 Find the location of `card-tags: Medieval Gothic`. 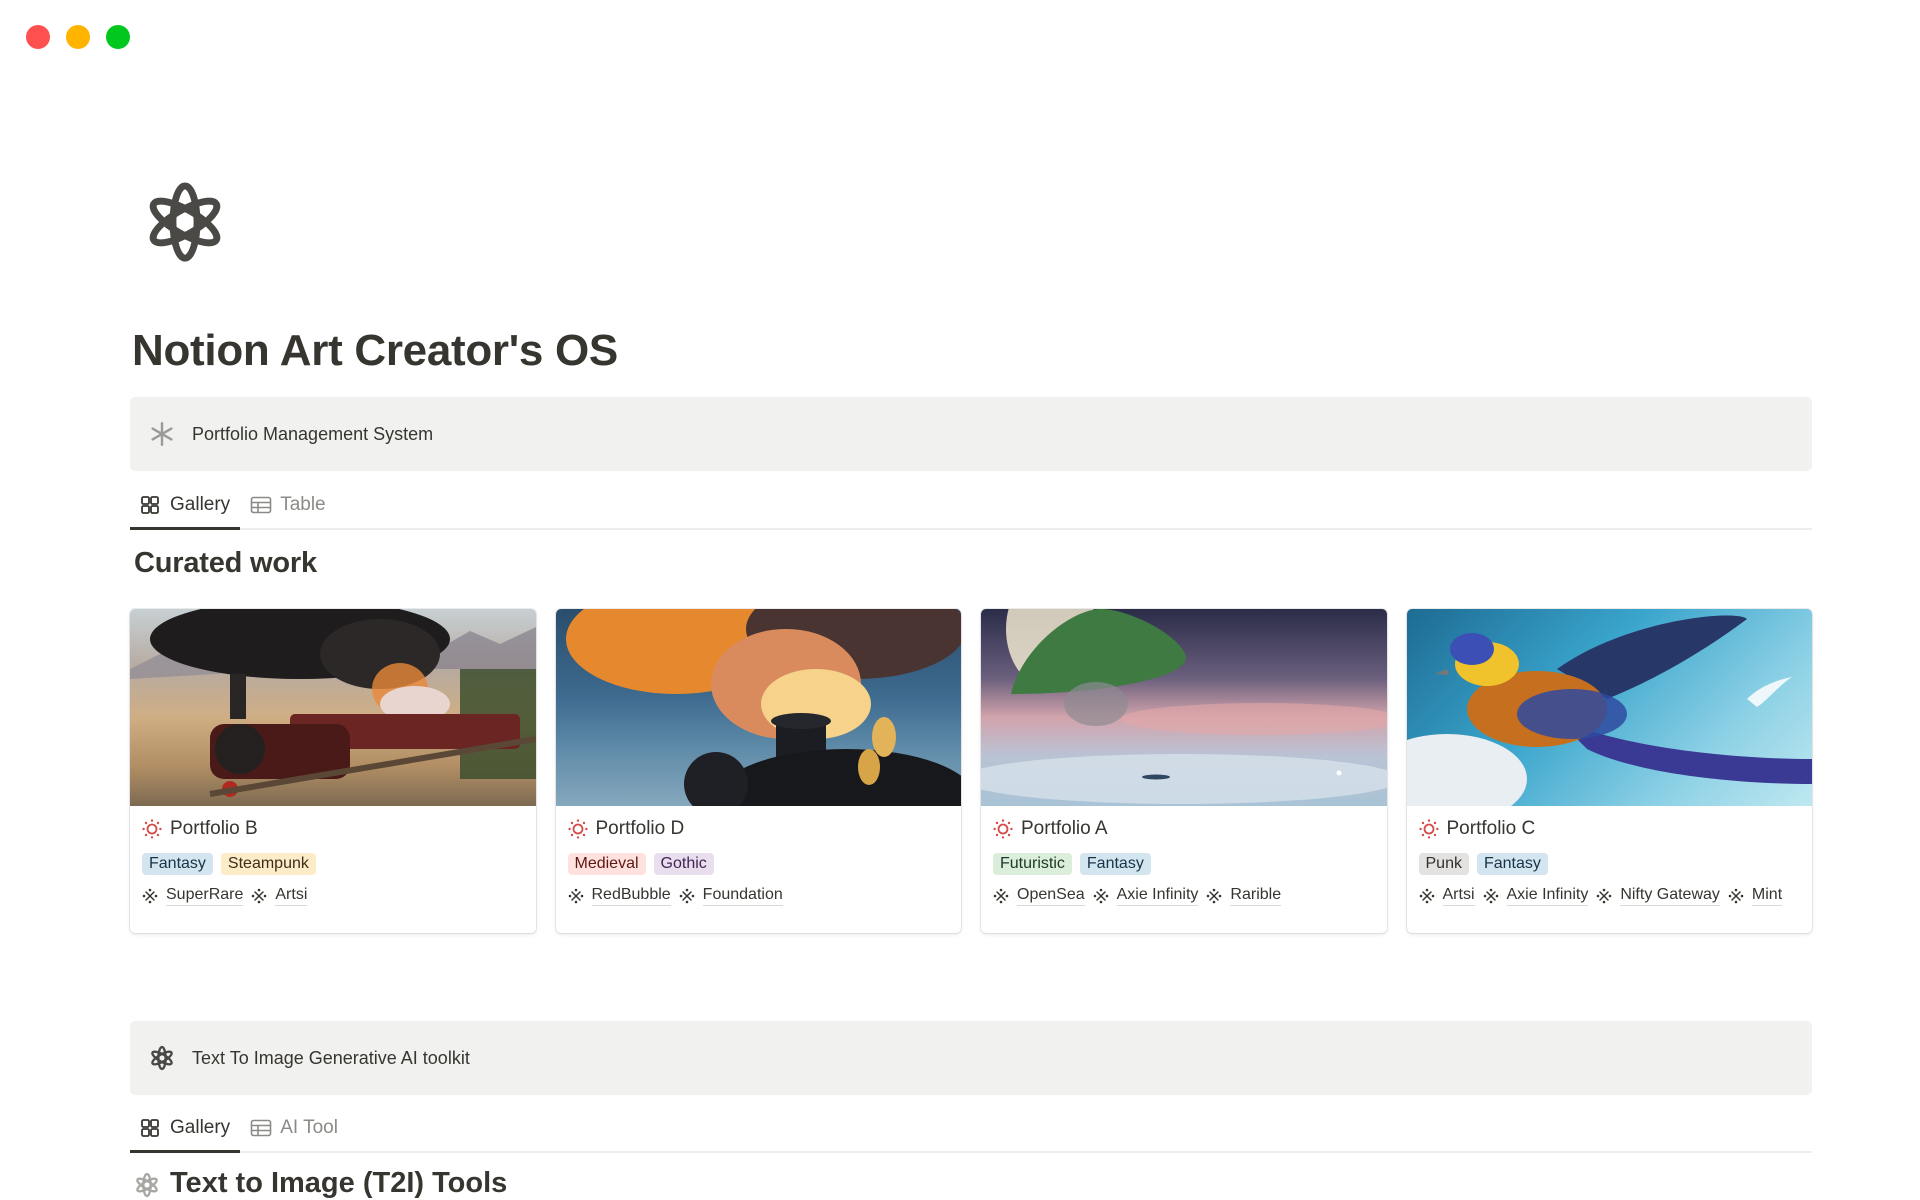

card-tags: Medieval Gothic is located at coordinates (758, 864).